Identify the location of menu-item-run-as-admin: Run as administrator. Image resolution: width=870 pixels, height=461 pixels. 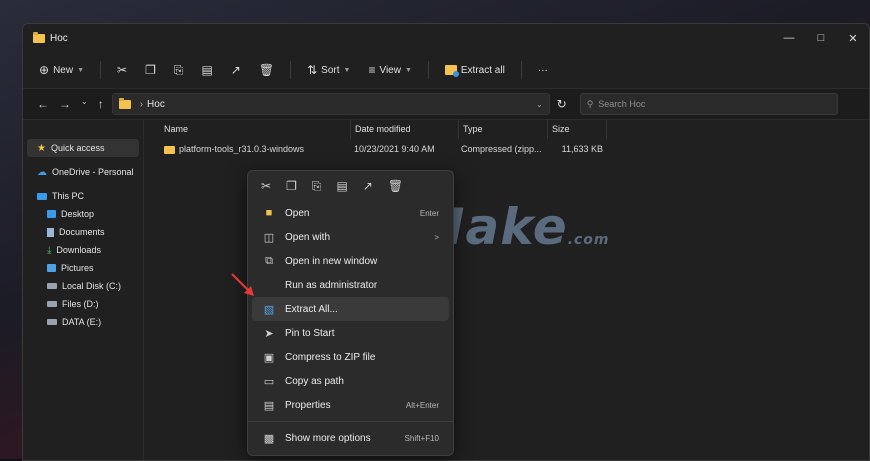
(350, 285).